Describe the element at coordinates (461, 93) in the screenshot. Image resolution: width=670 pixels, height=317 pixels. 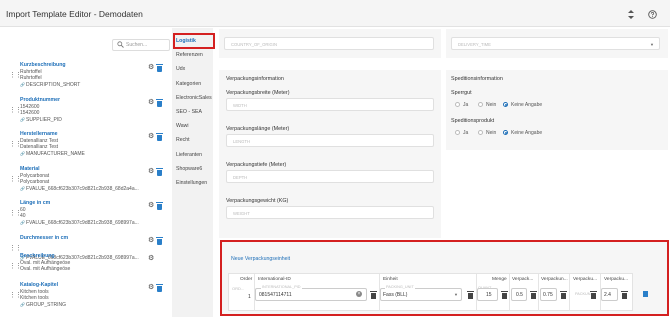
I see `shipping-group-label: Sperrgut` at that location.